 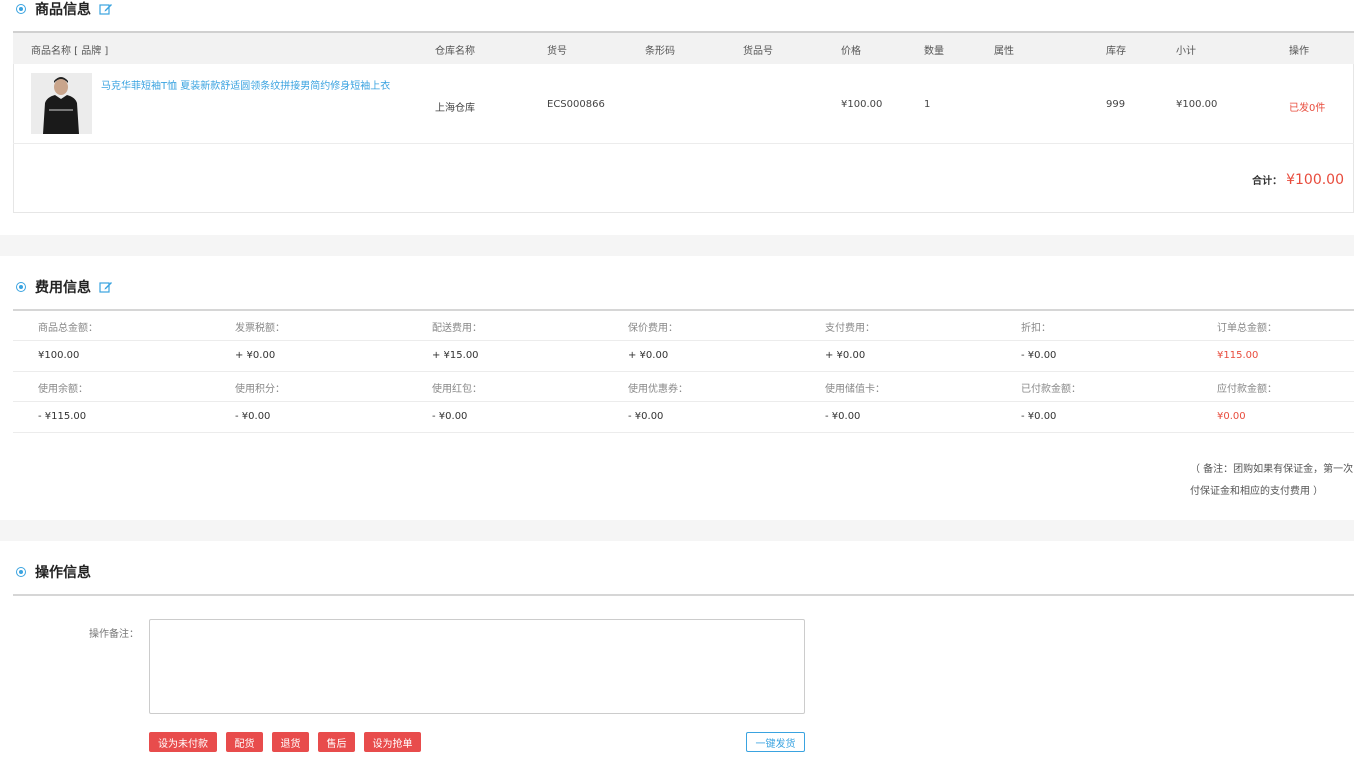 I want to click on fee-label-amount-due: 应付款金额：, so click(x=1247, y=389).